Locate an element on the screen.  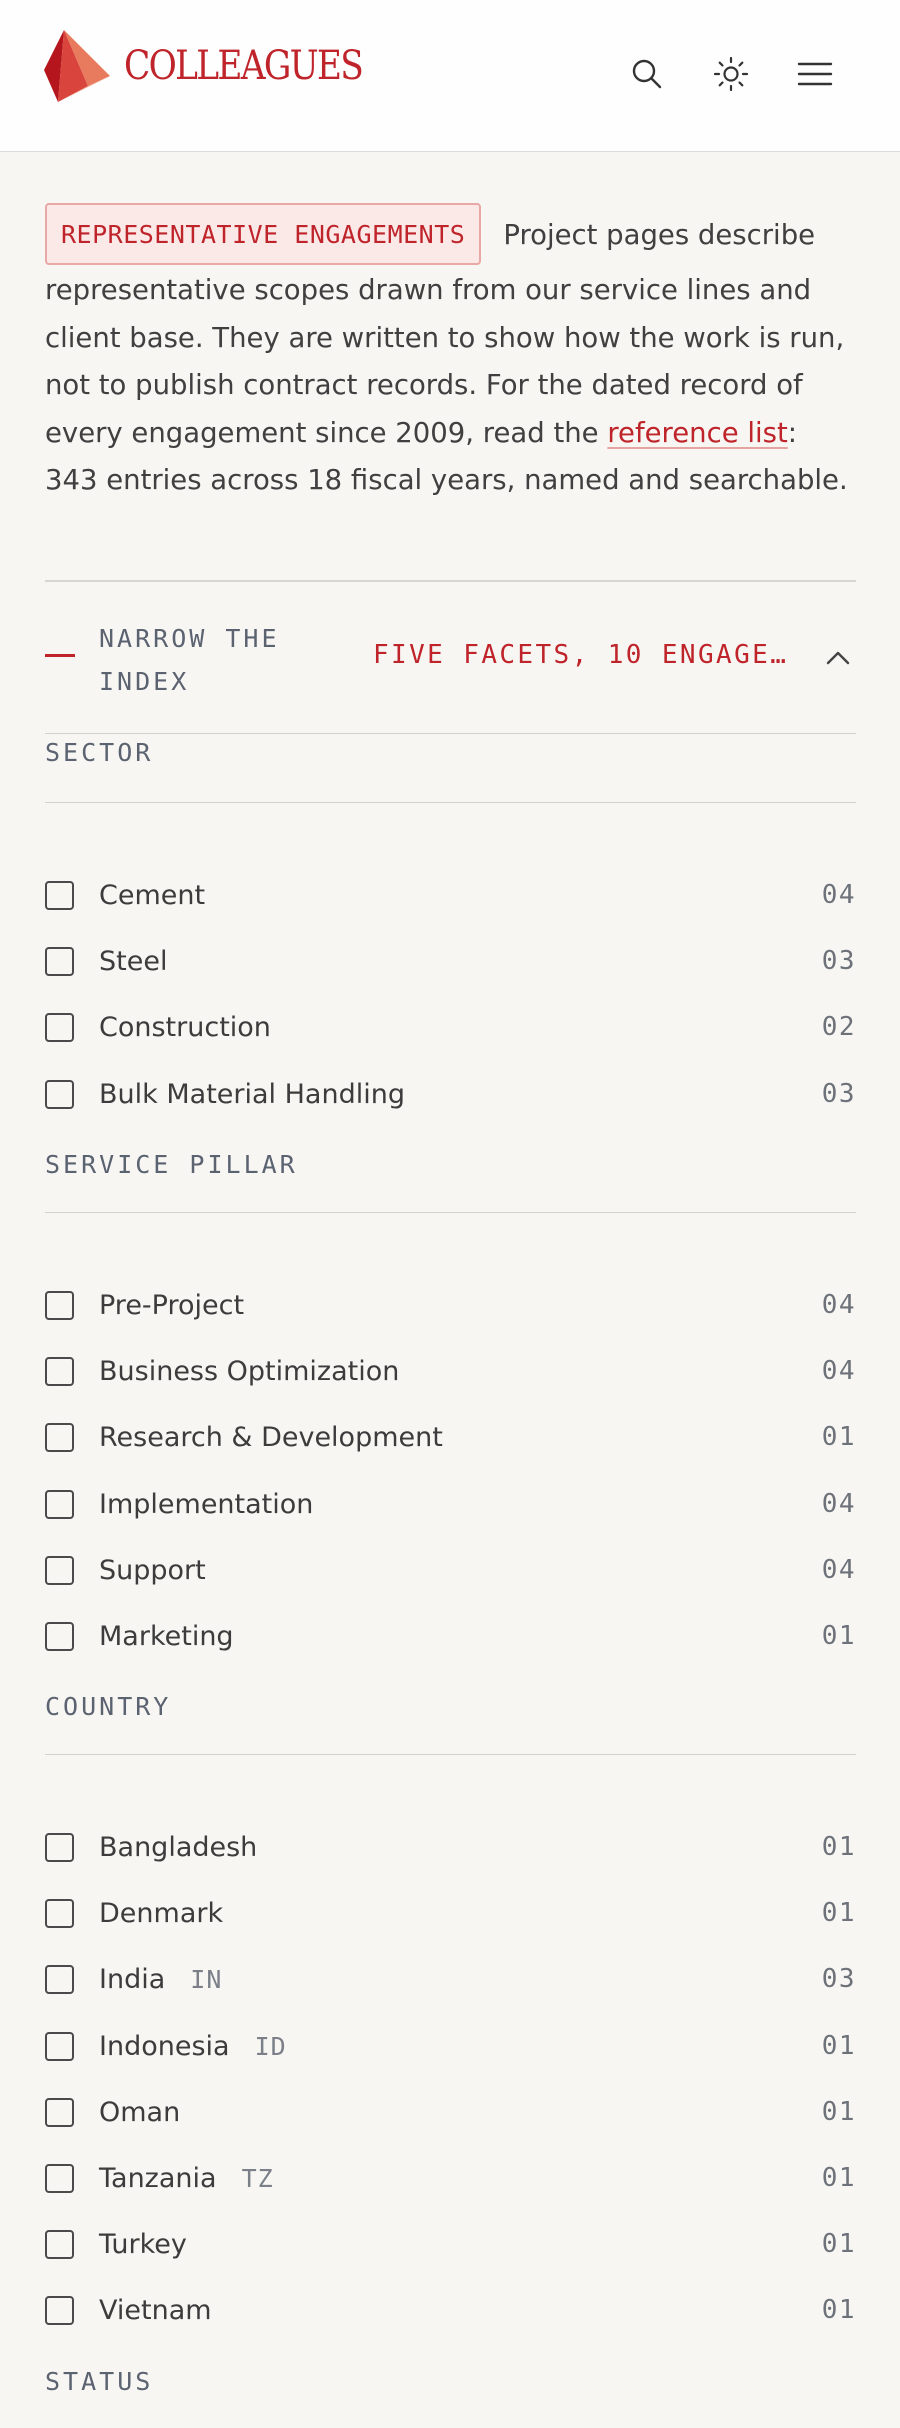
country-code: IN is located at coordinates (206, 1979).